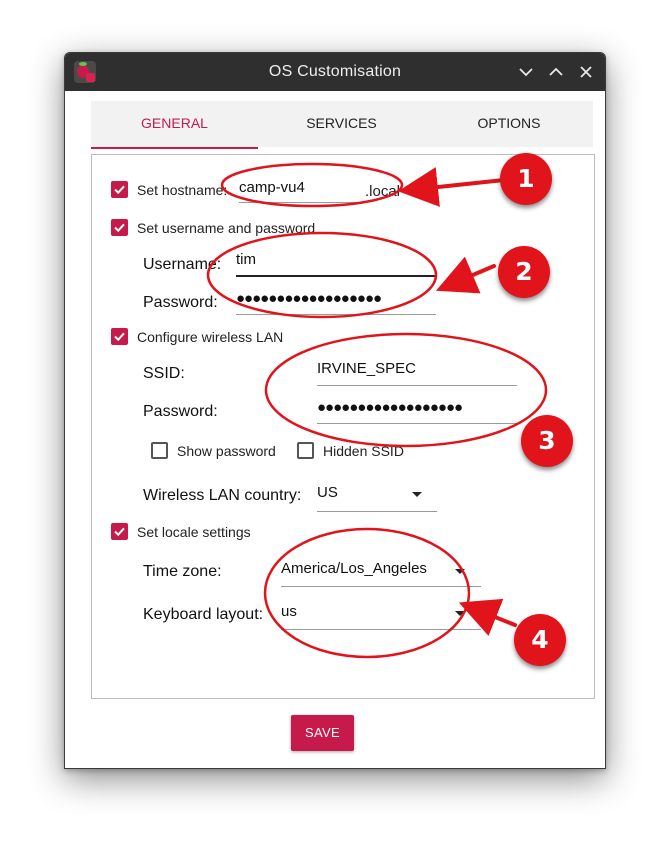  What do you see at coordinates (182, 264) in the screenshot?
I see `username-label: Username:` at bounding box center [182, 264].